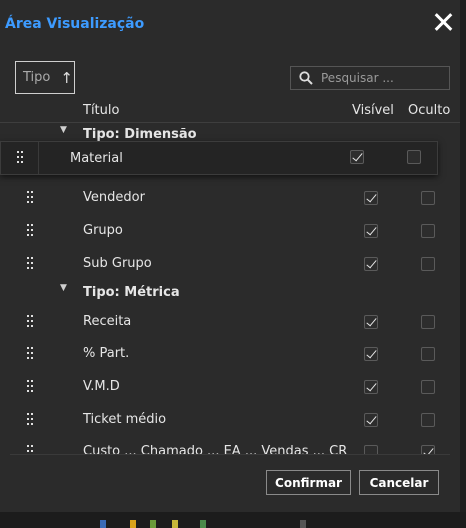  What do you see at coordinates (125, 419) in the screenshot?
I see `item-label: Ticket médio` at bounding box center [125, 419].